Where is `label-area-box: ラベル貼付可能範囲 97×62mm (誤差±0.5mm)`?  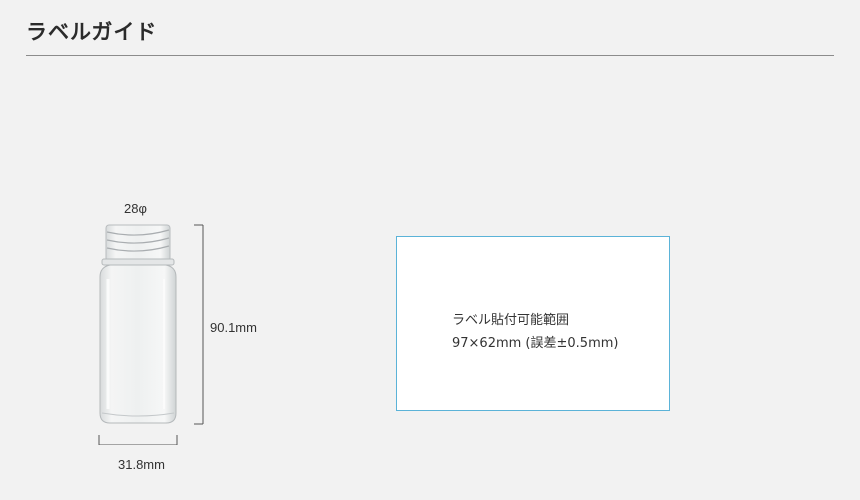
label-area-box: ラベル貼付可能範囲 97×62mm (誤差±0.5mm) is located at coordinates (533, 323).